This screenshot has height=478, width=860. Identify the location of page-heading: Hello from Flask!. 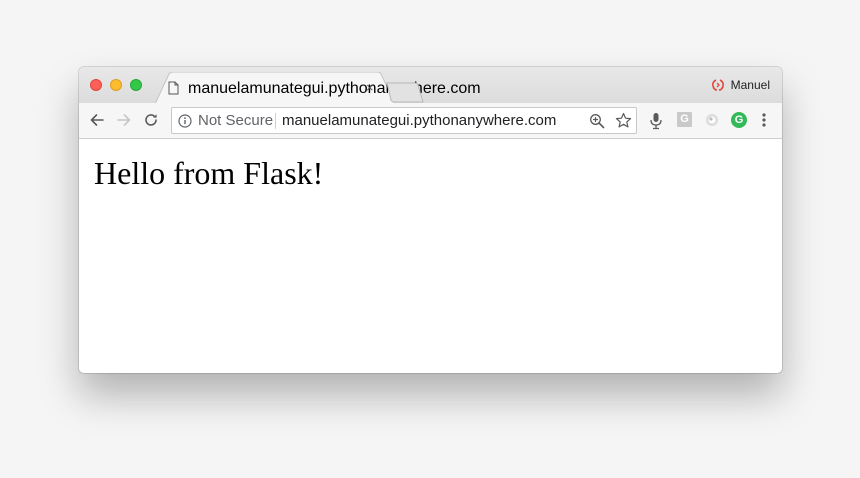
(209, 173).